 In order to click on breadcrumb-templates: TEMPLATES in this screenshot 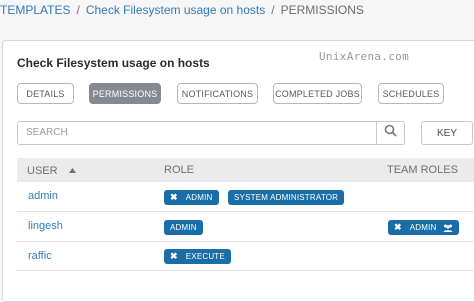, I will do `click(35, 10)`.